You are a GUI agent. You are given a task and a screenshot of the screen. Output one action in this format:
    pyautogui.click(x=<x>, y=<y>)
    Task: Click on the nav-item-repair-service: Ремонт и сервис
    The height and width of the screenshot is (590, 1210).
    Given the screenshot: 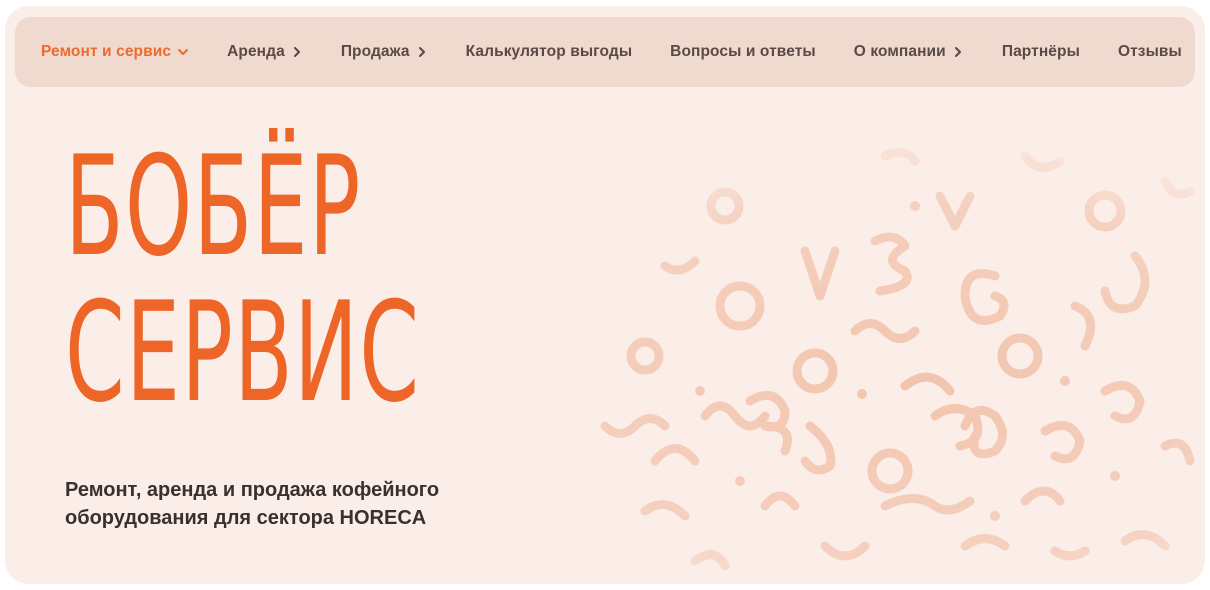 What is the action you would take?
    pyautogui.click(x=115, y=52)
    